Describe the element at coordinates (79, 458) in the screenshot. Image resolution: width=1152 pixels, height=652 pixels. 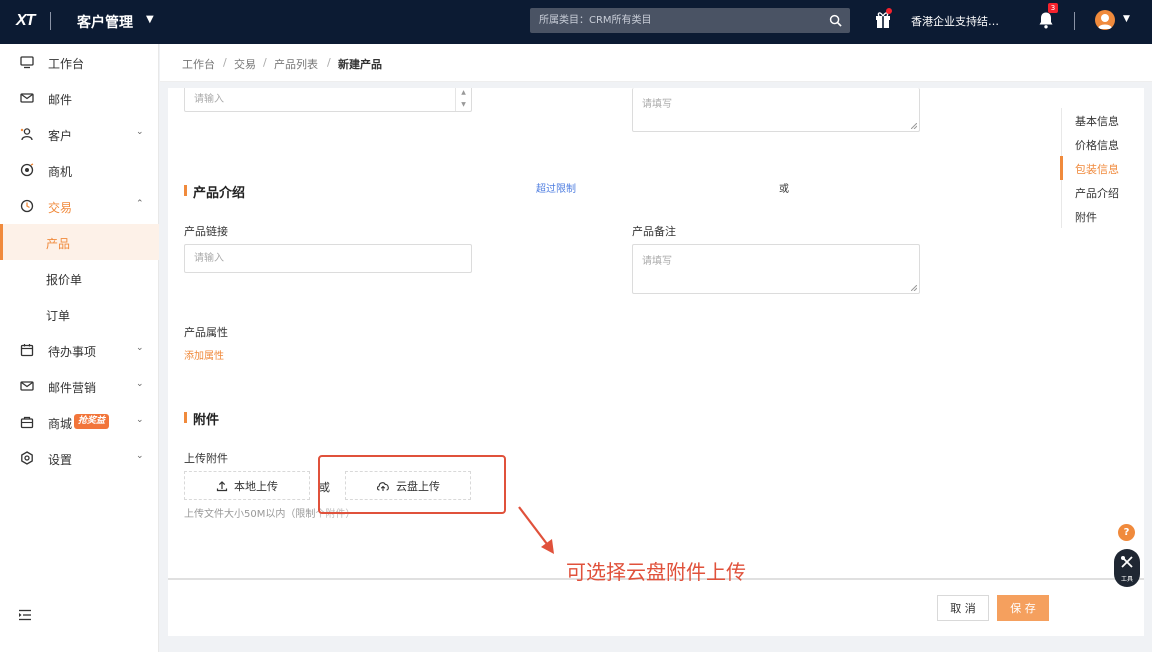
I see `sidebar-item-settings: 设置 ⌄` at that location.